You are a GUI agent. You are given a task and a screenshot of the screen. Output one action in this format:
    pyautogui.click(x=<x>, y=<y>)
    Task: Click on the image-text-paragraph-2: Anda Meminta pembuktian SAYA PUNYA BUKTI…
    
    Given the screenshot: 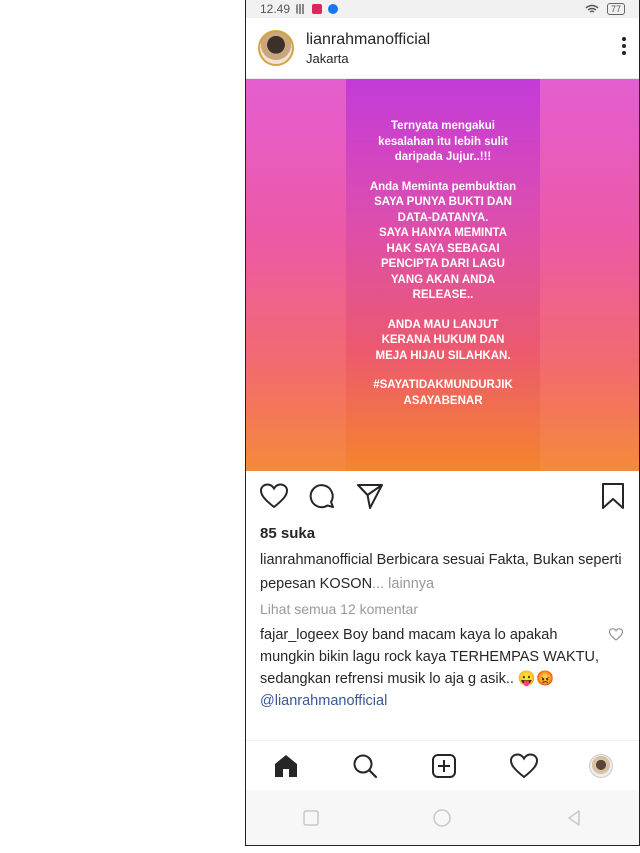 What is the action you would take?
    pyautogui.click(x=443, y=241)
    